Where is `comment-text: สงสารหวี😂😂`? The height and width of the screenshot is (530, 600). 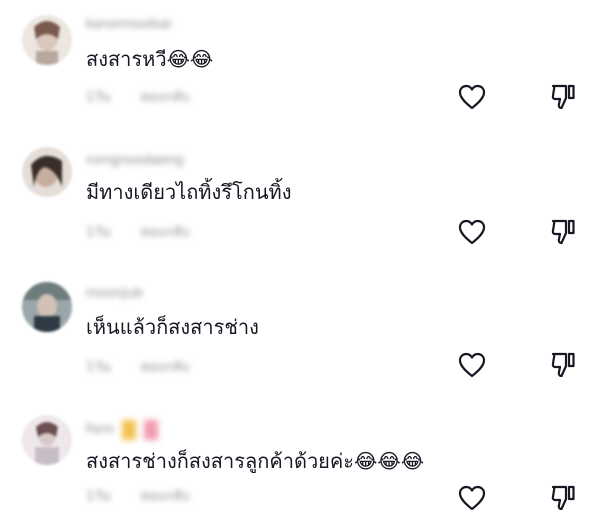
comment-text: สงสารหวี😂😂 is located at coordinates (150, 59).